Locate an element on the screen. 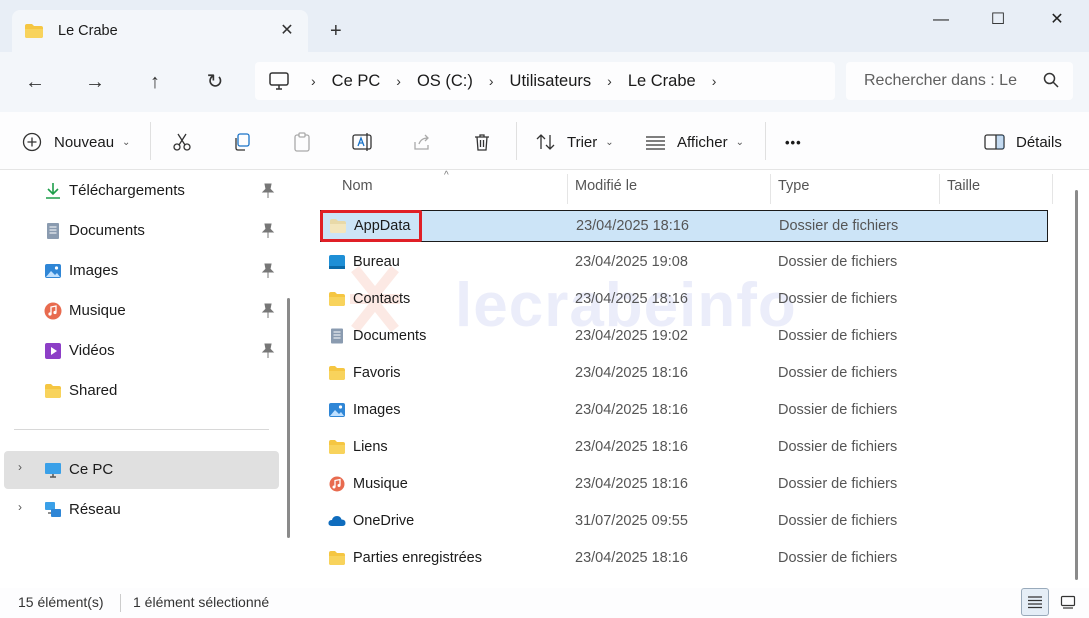 The height and width of the screenshot is (618, 1089). search-input: Rechercher dans : Le is located at coordinates (959, 81).